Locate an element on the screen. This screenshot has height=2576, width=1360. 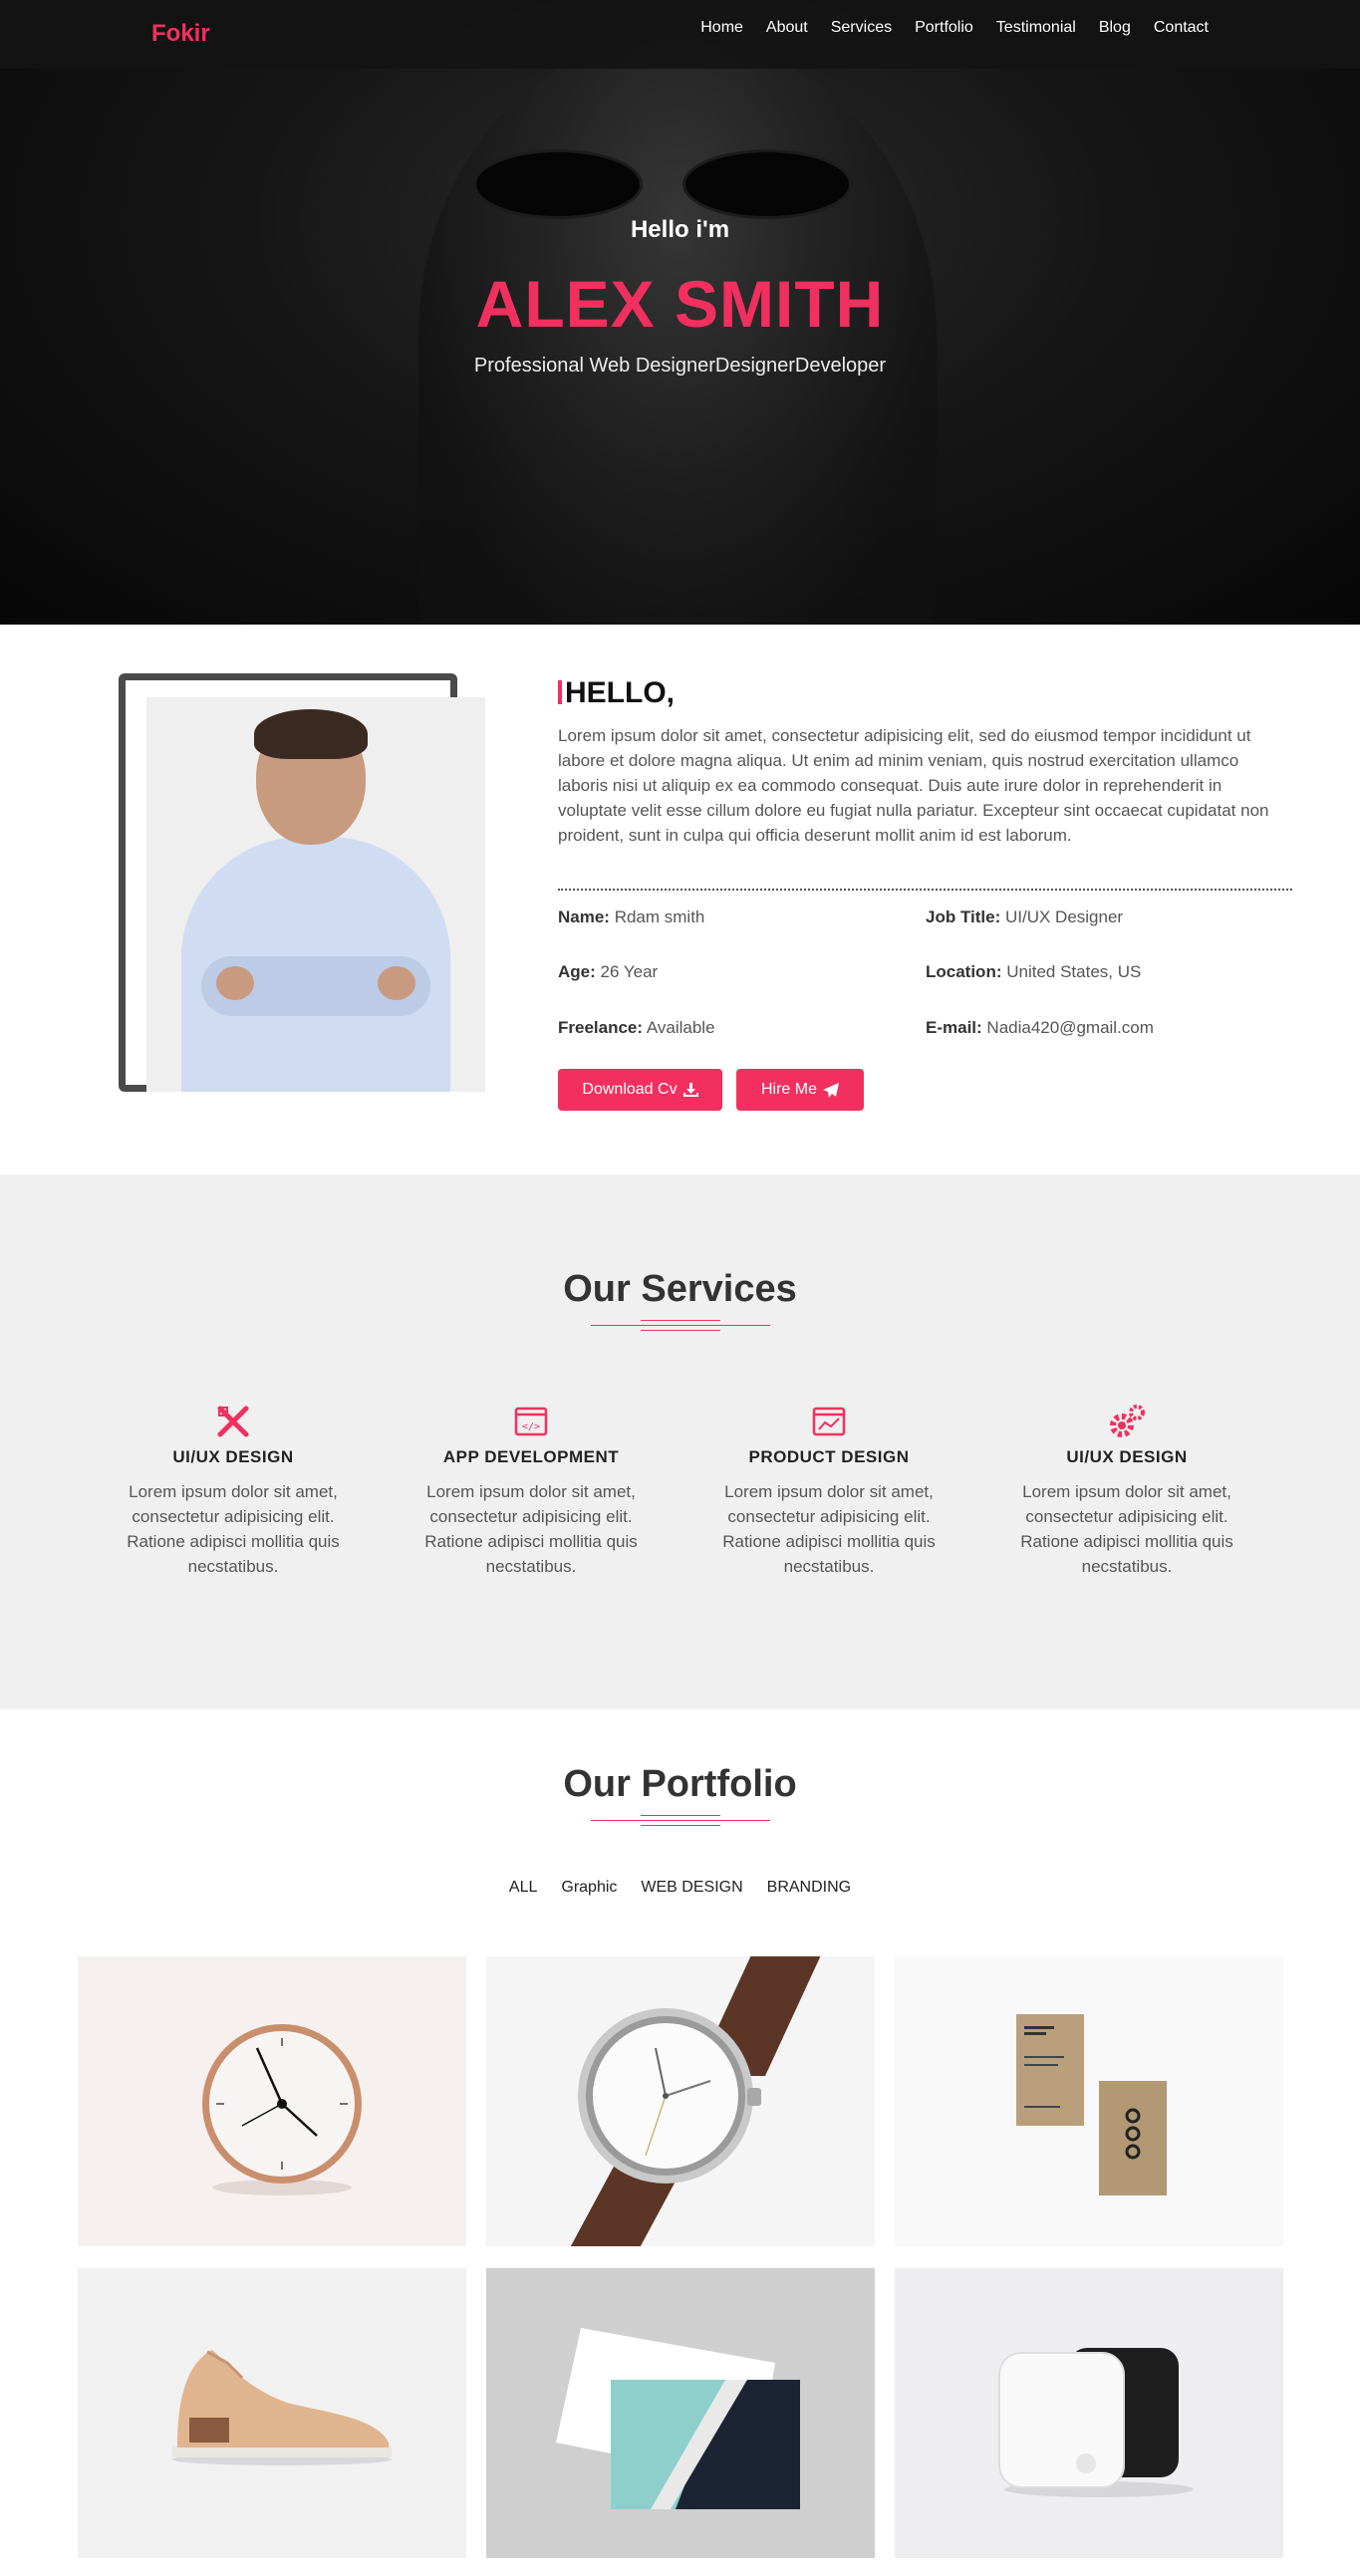
info-email-value: Nadia420@gmail.com is located at coordinates (1070, 1027).